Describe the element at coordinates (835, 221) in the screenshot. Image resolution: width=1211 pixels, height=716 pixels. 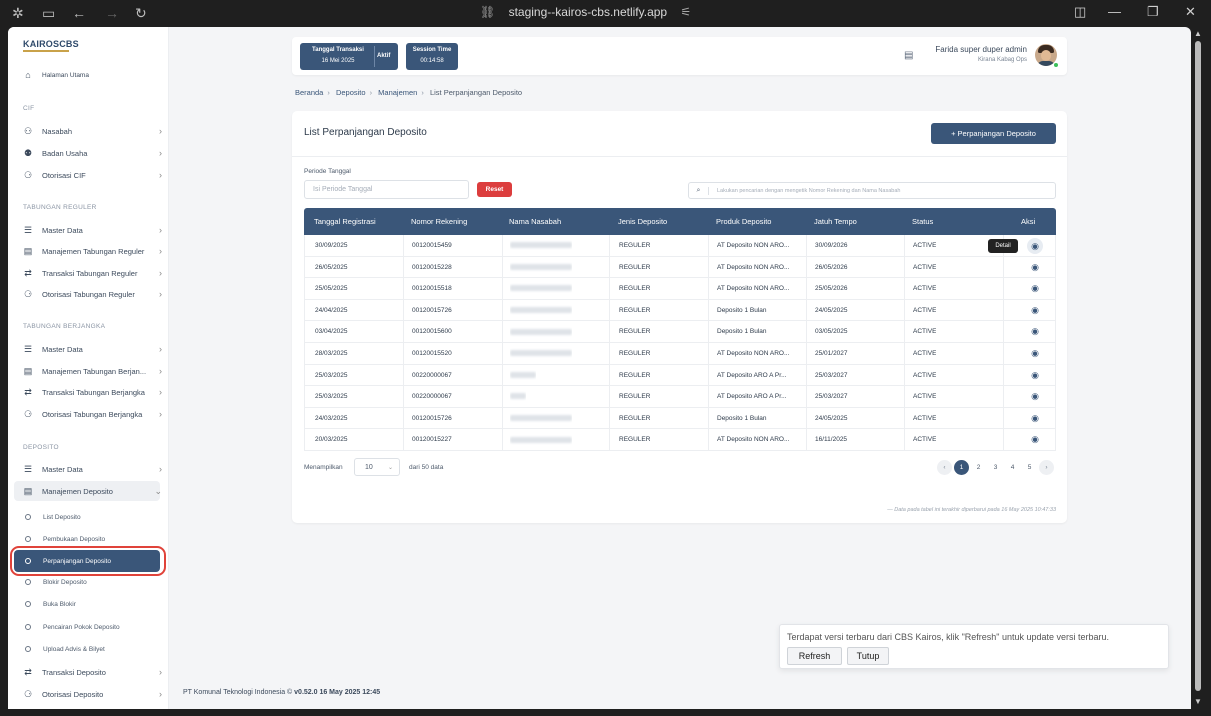
I see `col-jatuh-tempo: Jatuh Tempo` at that location.